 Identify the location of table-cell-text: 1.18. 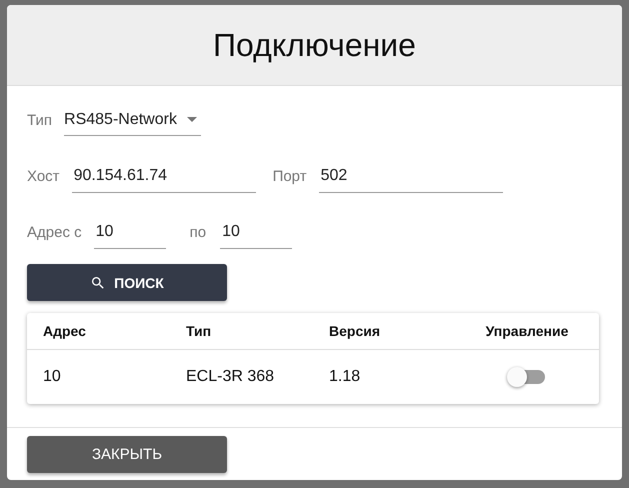
(345, 377).